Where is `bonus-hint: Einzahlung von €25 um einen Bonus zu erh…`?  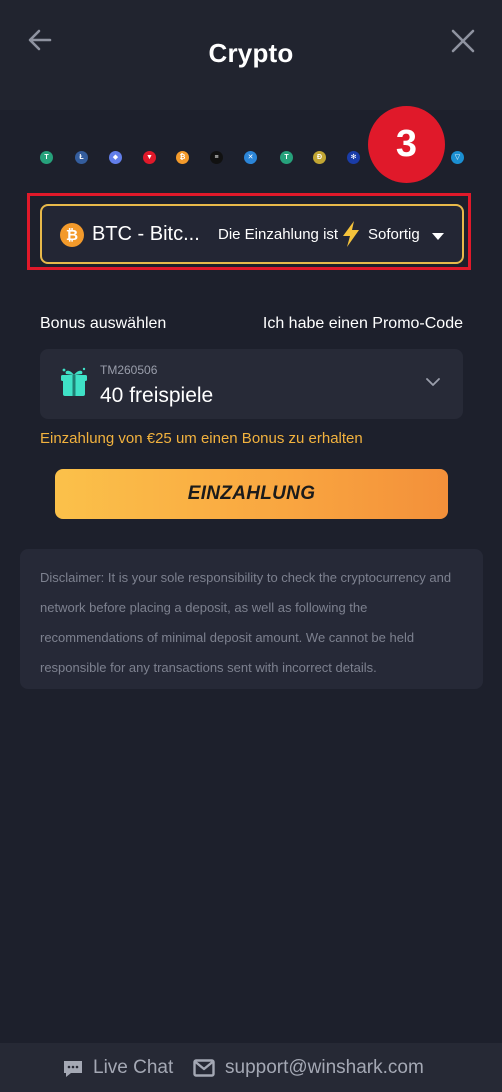
bonus-hint: Einzahlung von €25 um einen Bonus zu erh… is located at coordinates (201, 438).